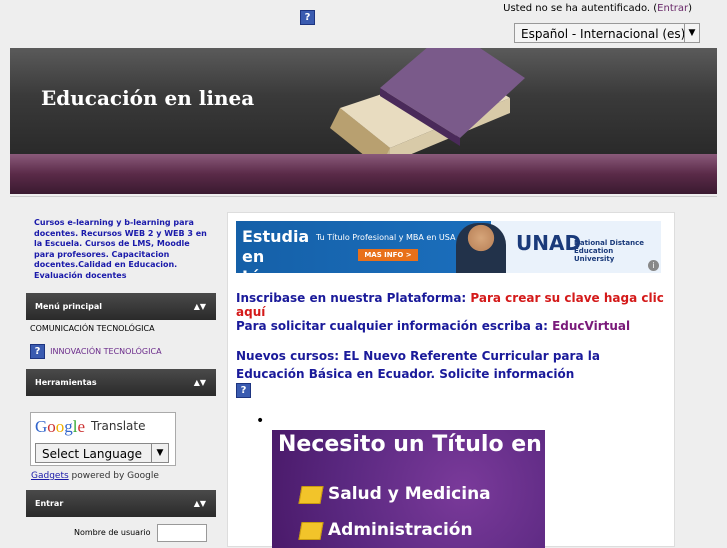 The width and height of the screenshot is (727, 548). What do you see at coordinates (388, 255) in the screenshot?
I see `ad-more-button: MAS INFO >` at bounding box center [388, 255].